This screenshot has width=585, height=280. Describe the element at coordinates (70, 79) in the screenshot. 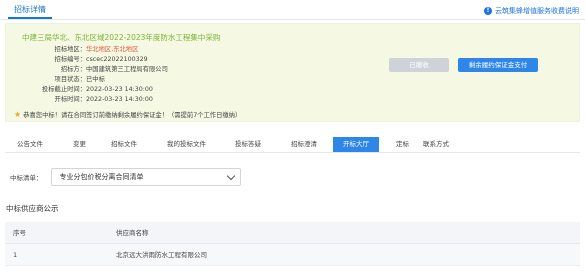

I see `field-label: 项目状态：` at that location.